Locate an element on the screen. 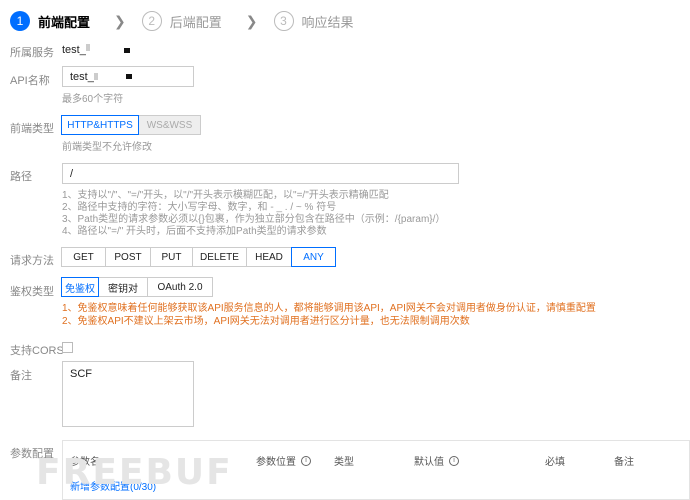  col-type: 类型 is located at coordinates (344, 462).